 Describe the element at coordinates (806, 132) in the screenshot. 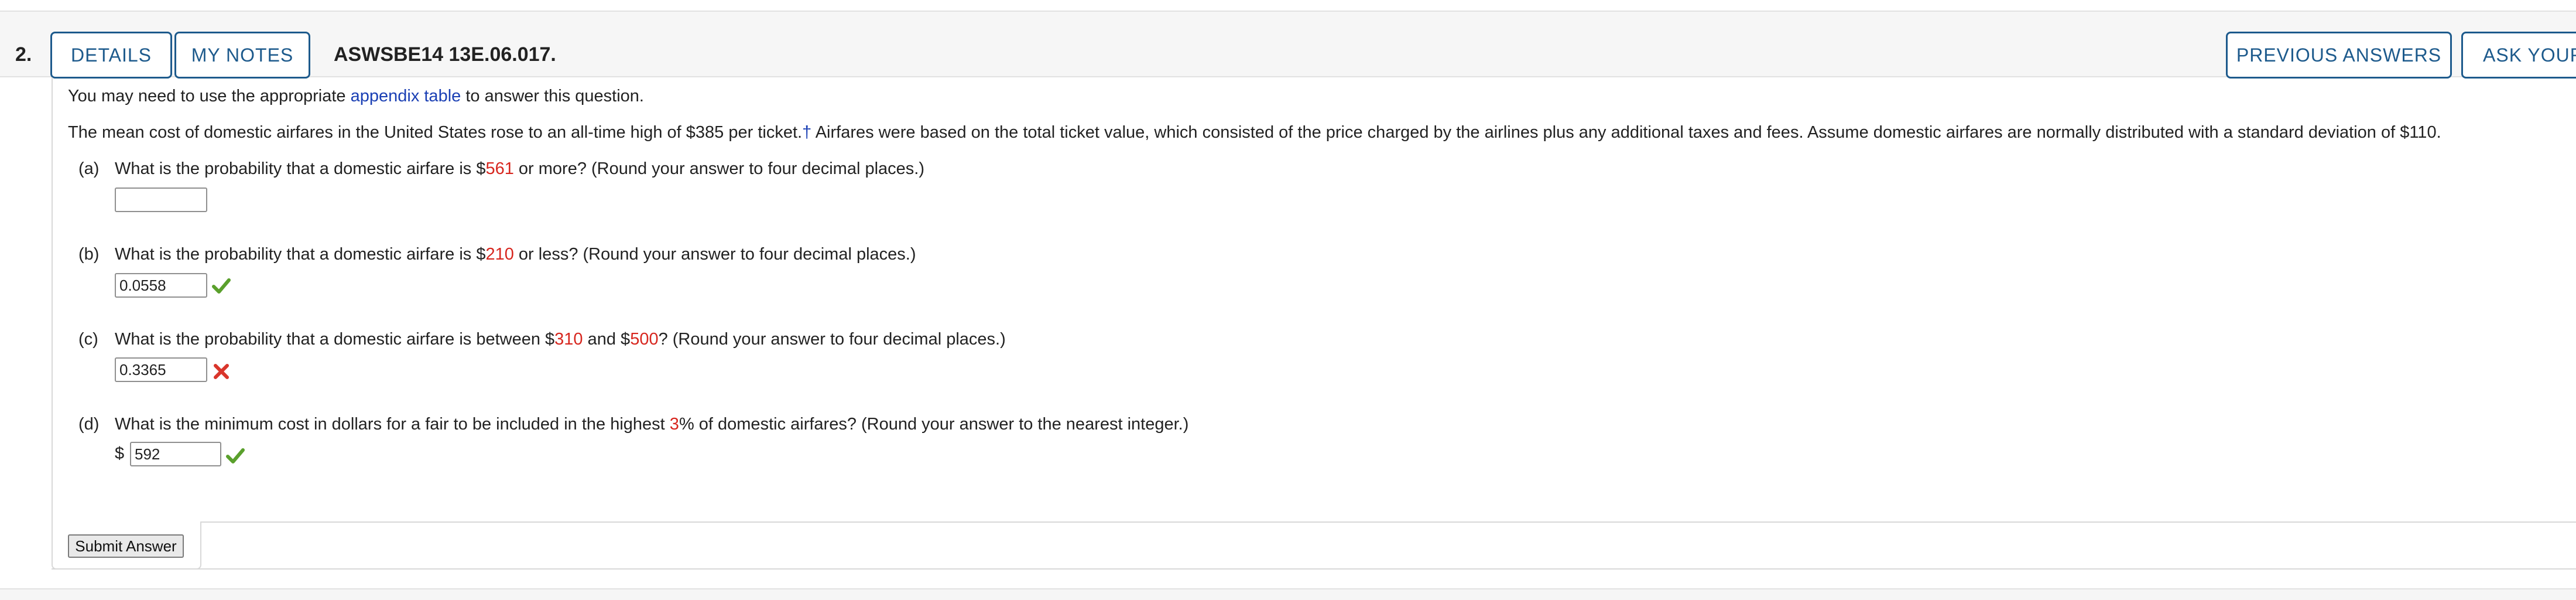

I see `footnote-dagger-link: †` at that location.